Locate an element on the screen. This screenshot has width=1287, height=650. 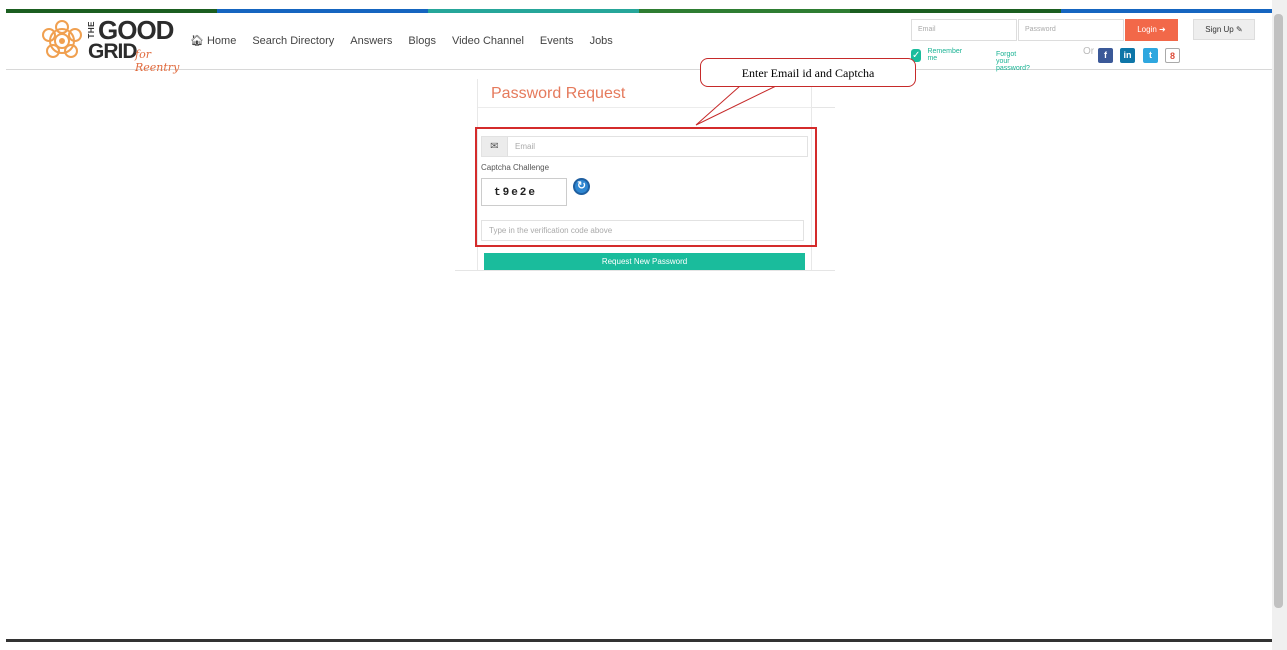
login-email-input: Email is located at coordinates (964, 30).